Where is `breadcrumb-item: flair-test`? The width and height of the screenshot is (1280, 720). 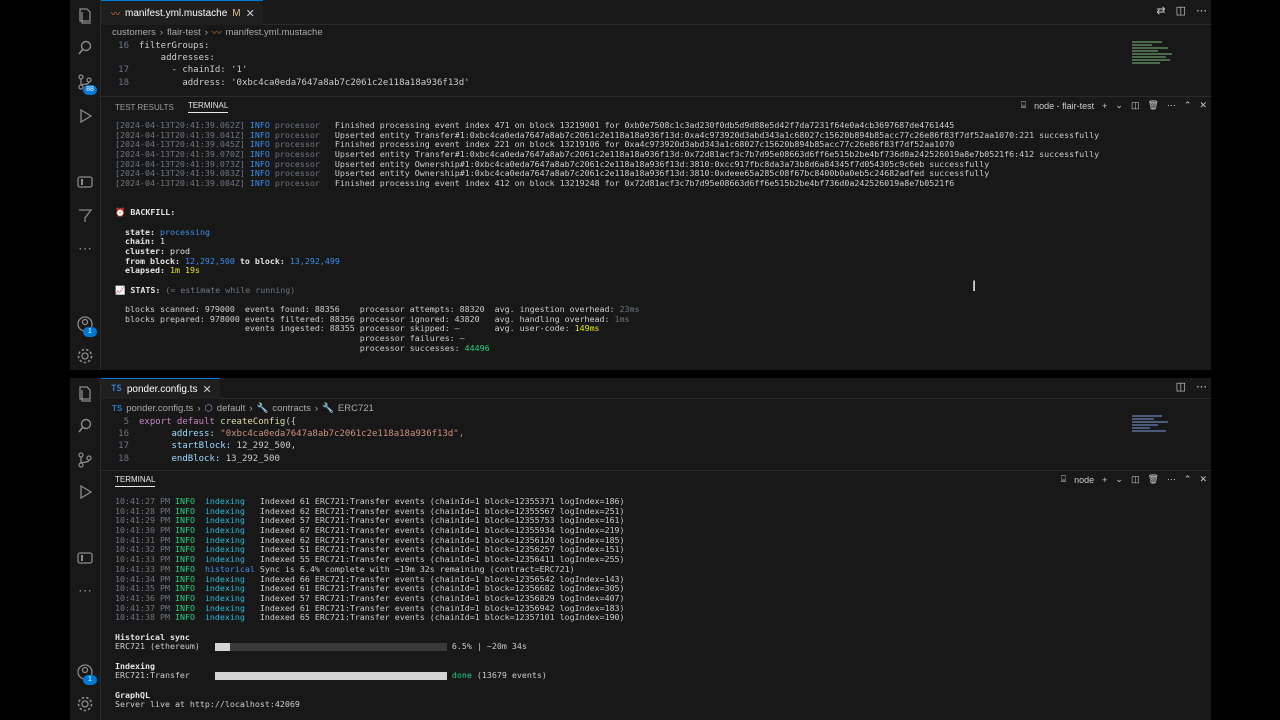 breadcrumb-item: flair-test is located at coordinates (184, 32).